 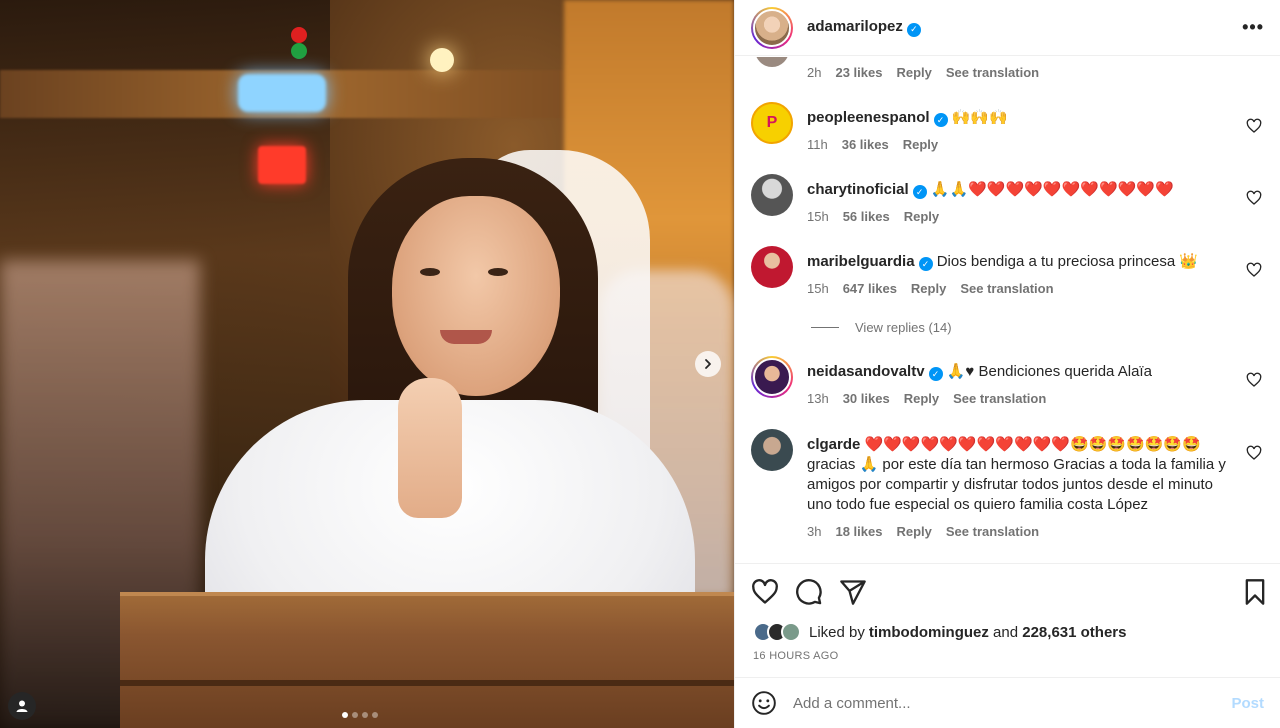 I want to click on photo-eye-right, so click(x=498, y=272).